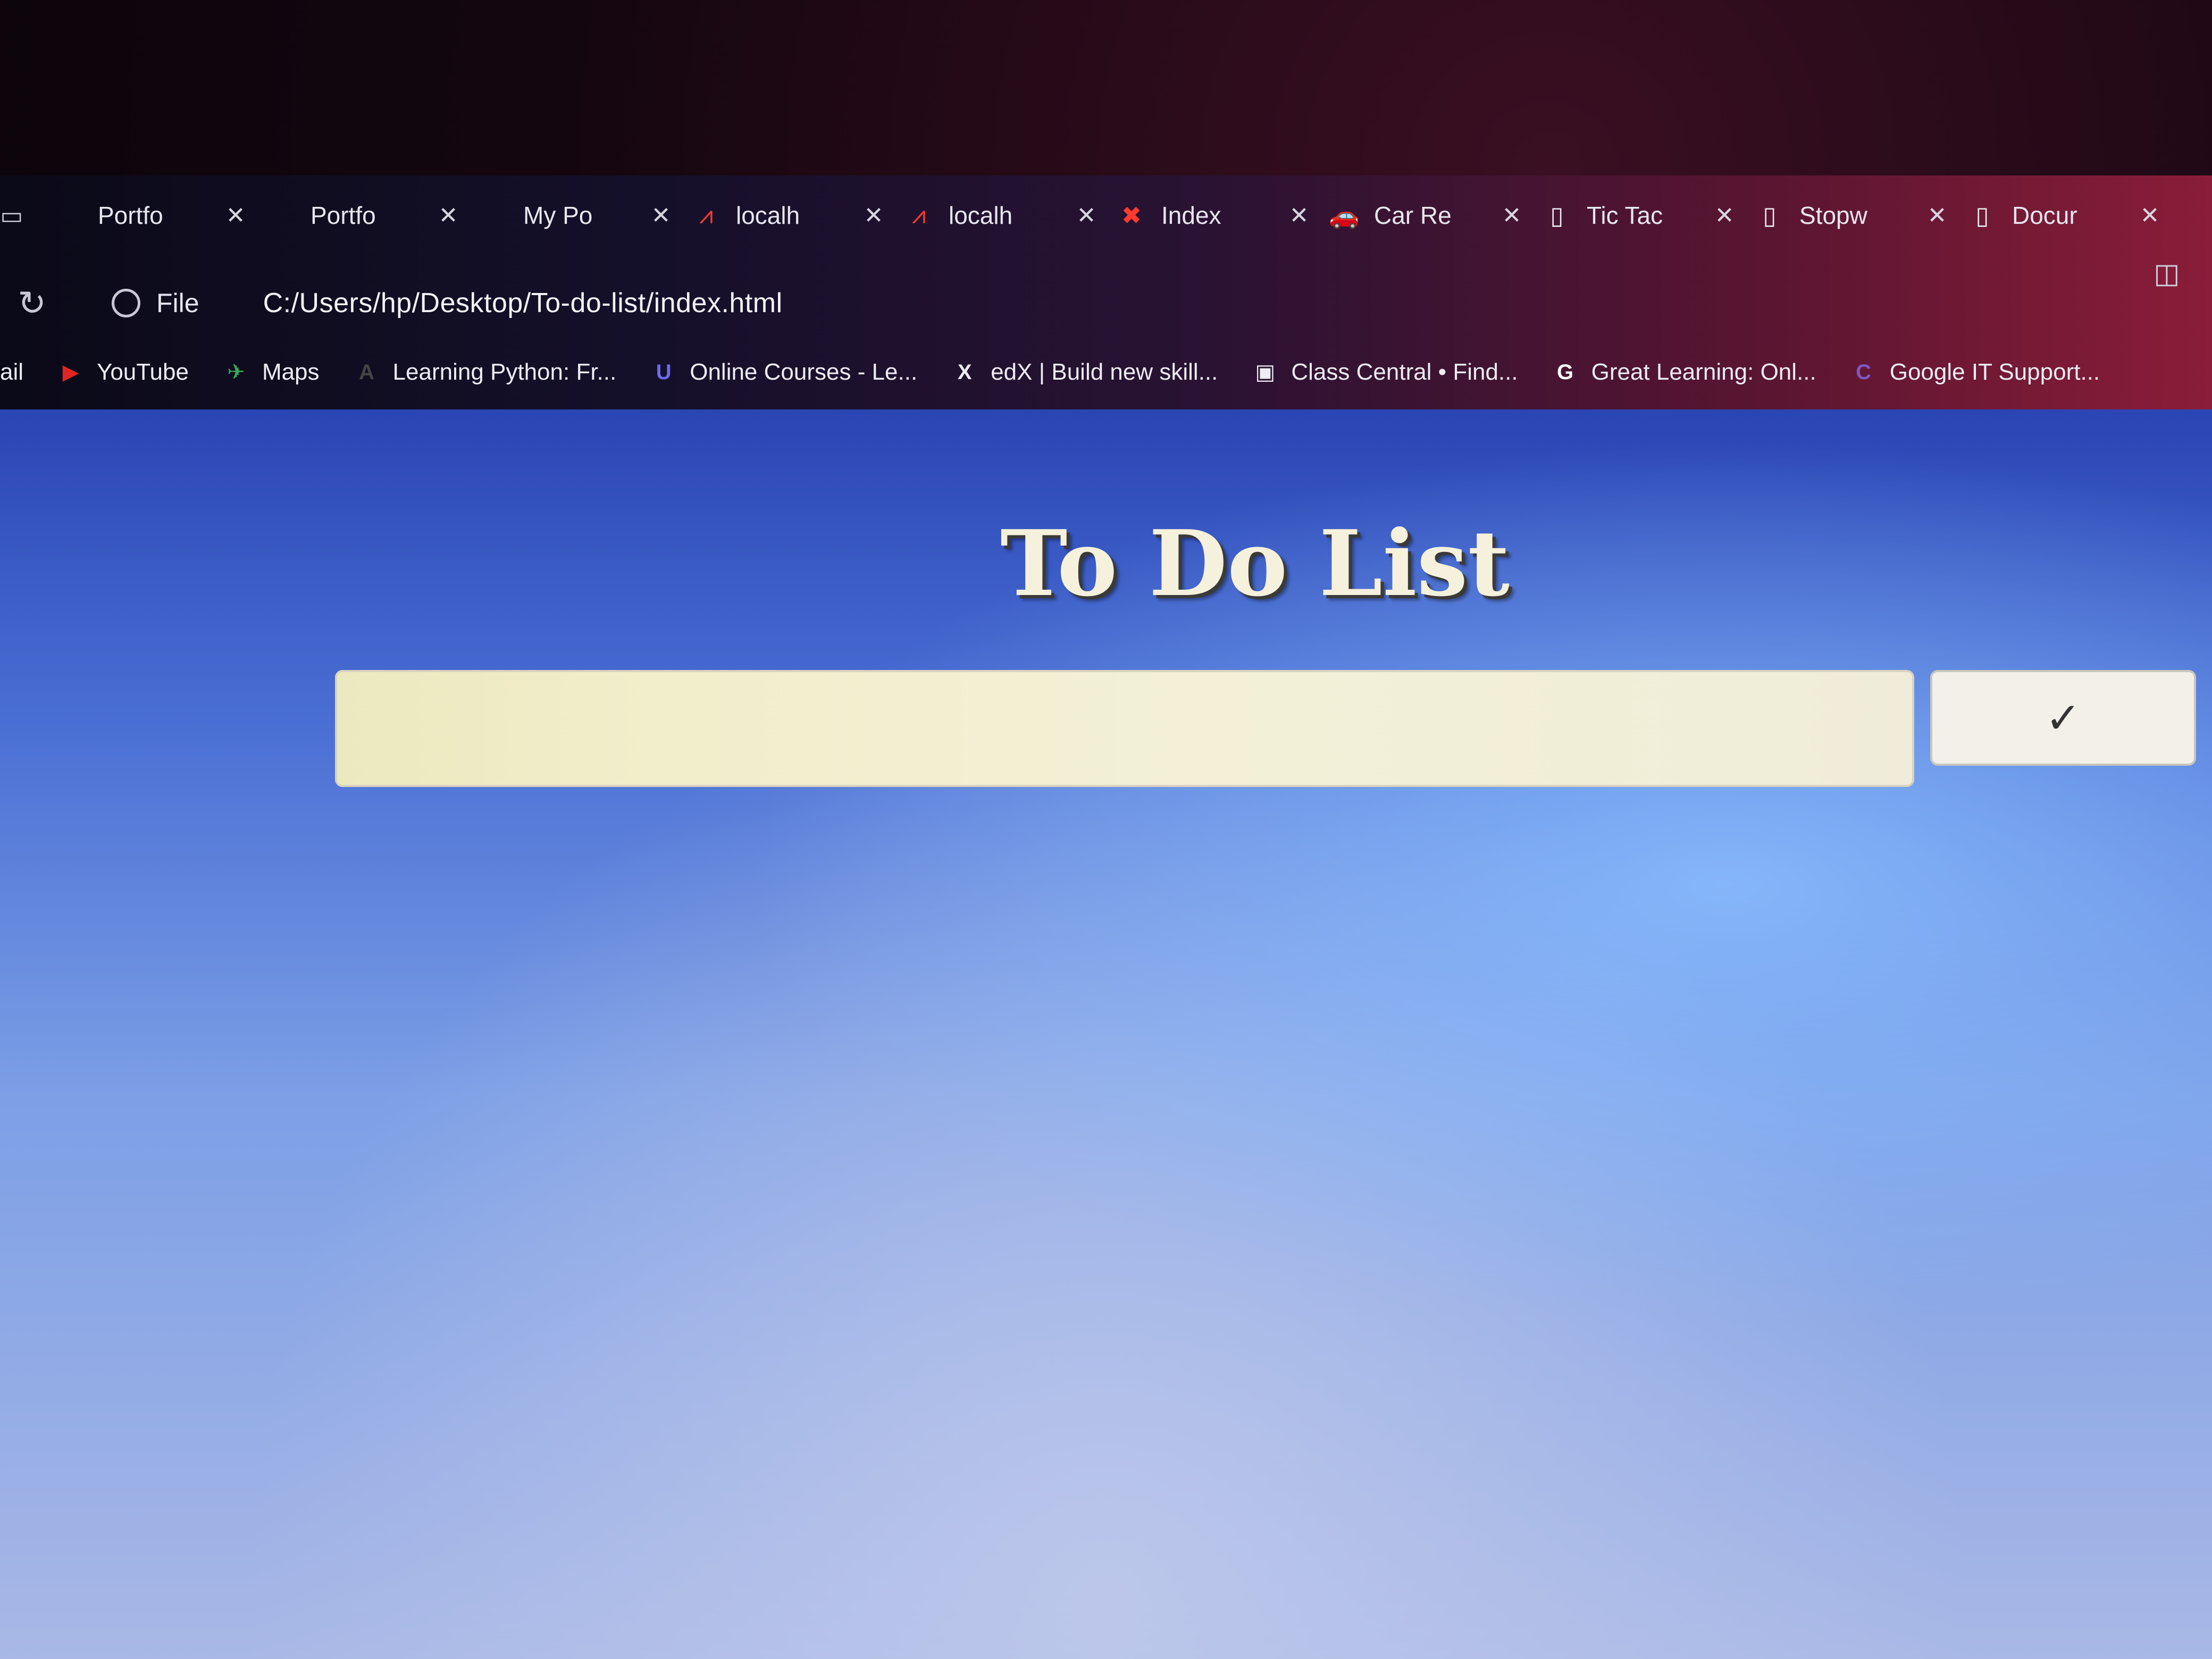 The width and height of the screenshot is (2212, 1659). Describe the element at coordinates (1191, 215) in the screenshot. I see `tab-label: Index` at that location.